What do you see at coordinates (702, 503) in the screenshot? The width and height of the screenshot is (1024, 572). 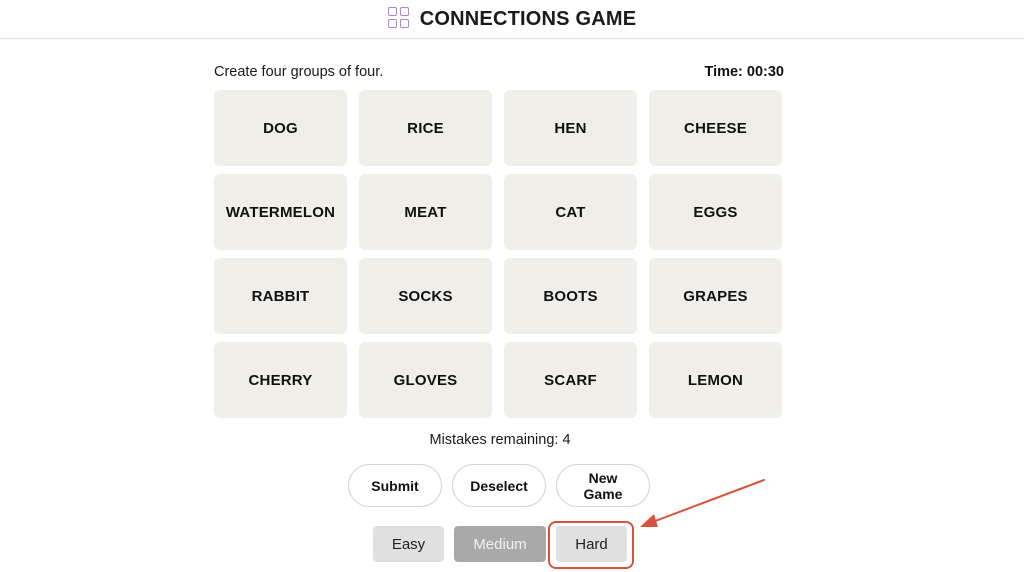 I see `annotation-arrow-icon` at bounding box center [702, 503].